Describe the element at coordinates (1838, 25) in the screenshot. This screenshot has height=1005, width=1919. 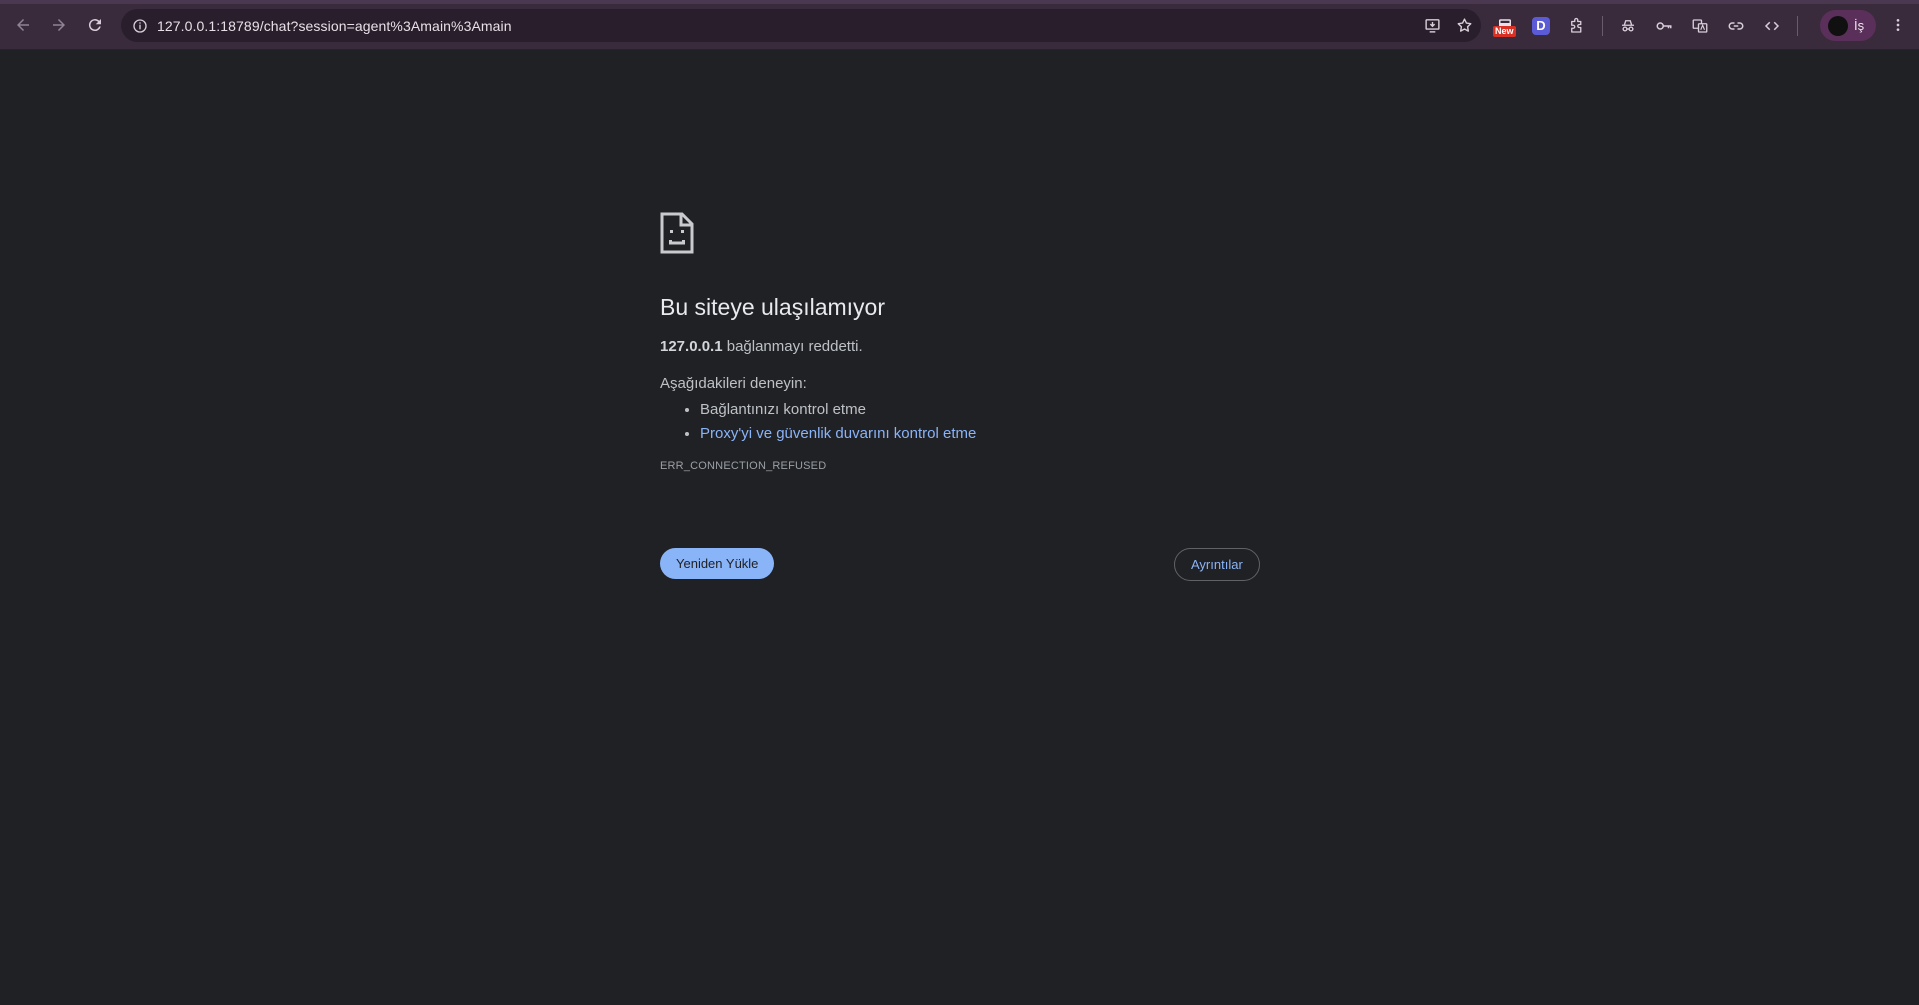
I see `avatar` at that location.